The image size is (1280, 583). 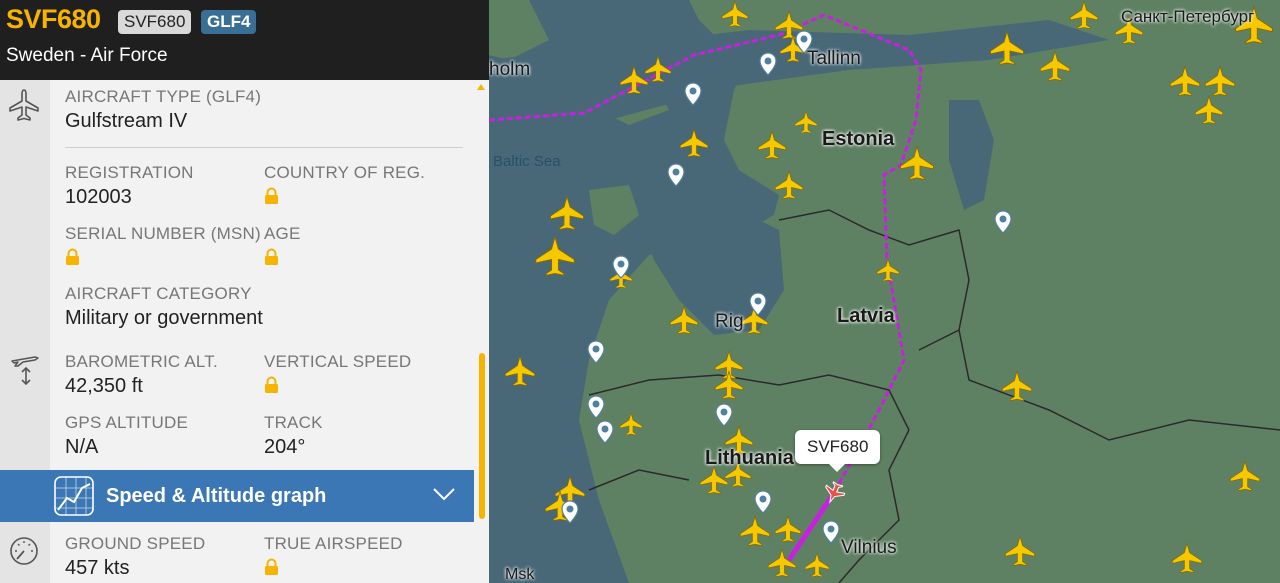 I want to click on vertical-speed-label: VERTICAL SPEED, so click(x=338, y=361).